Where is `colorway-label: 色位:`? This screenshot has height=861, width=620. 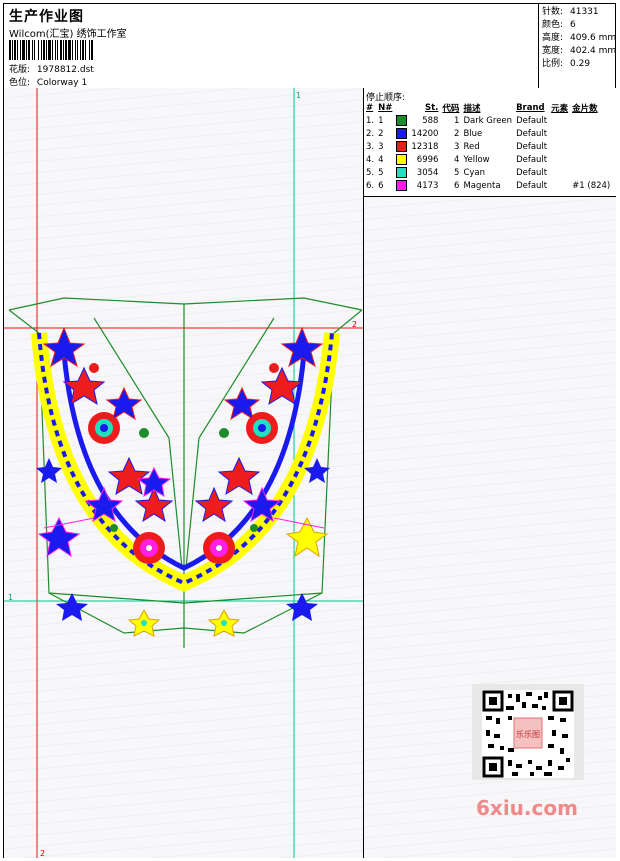 colorway-label: 色位: is located at coordinates (20, 83).